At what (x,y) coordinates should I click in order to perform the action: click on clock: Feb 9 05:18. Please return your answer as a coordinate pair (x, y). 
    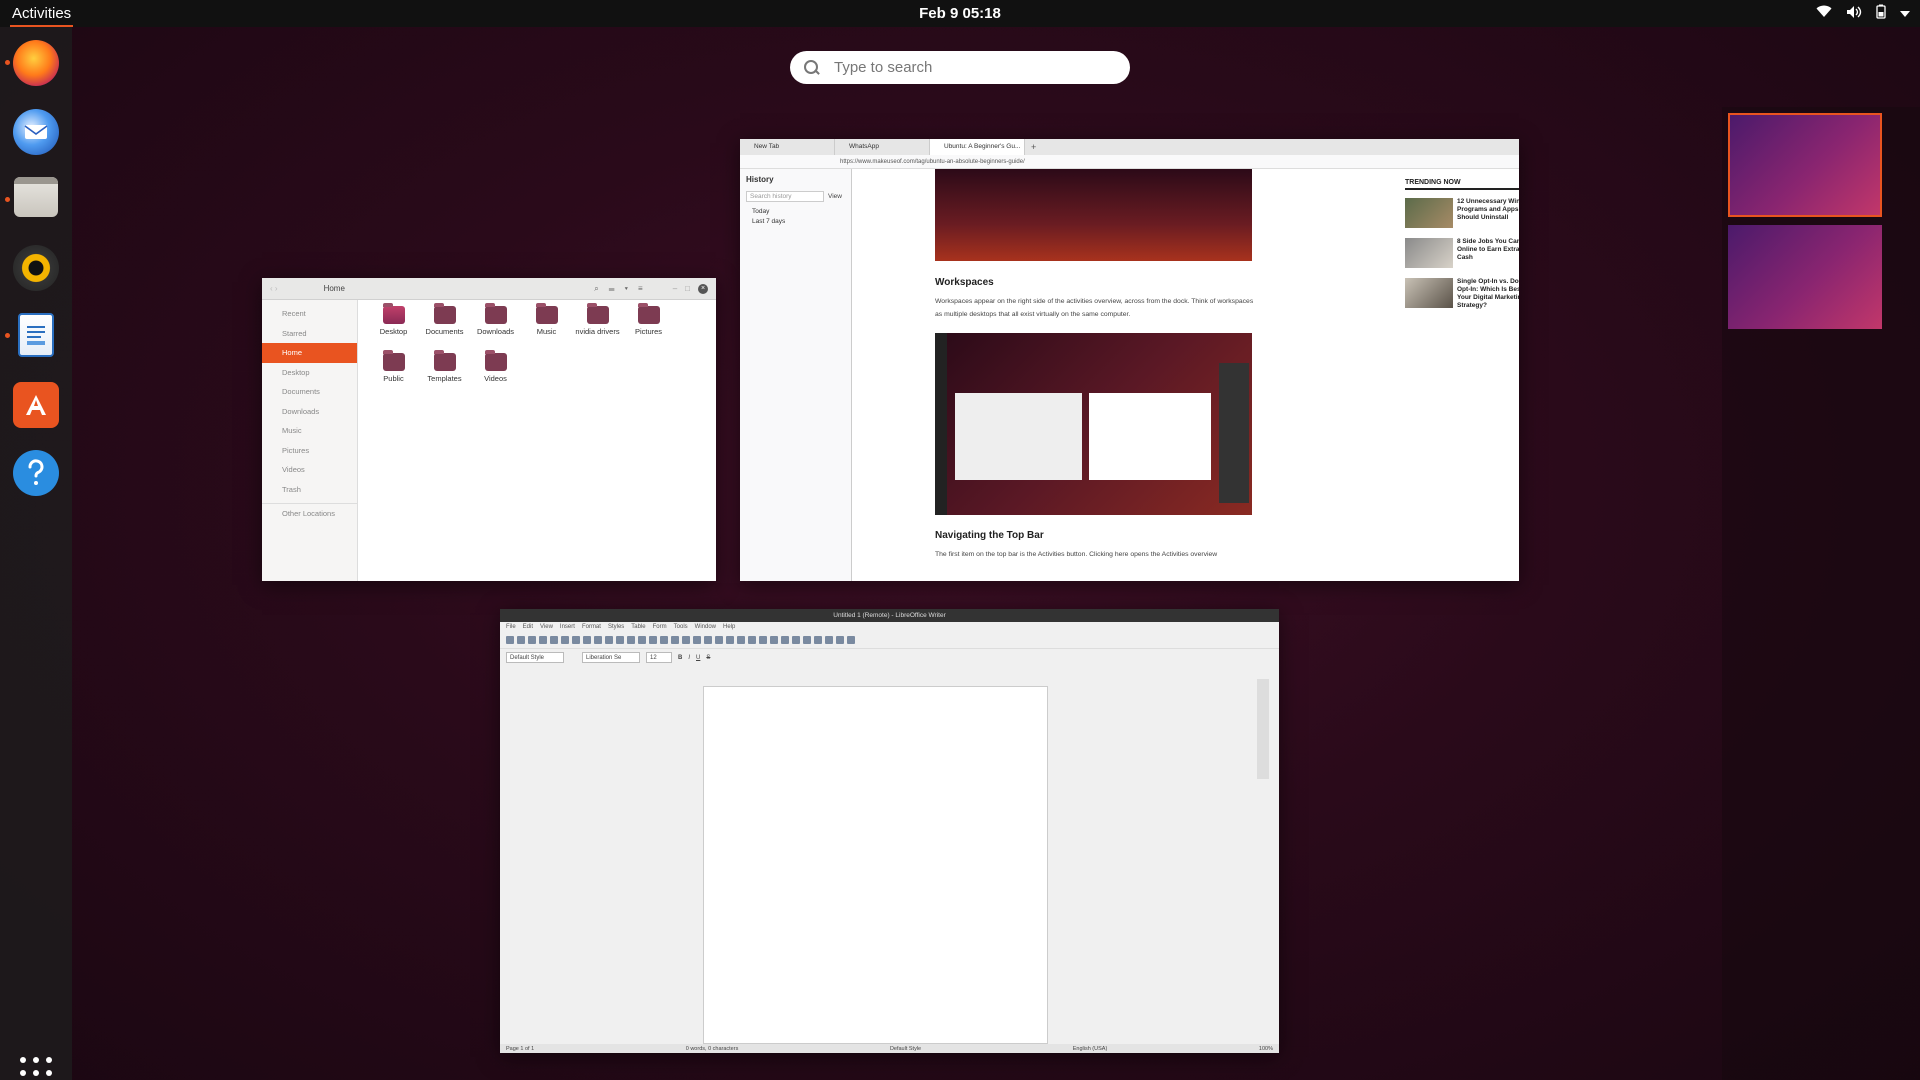
    Looking at the image, I should click on (960, 13).